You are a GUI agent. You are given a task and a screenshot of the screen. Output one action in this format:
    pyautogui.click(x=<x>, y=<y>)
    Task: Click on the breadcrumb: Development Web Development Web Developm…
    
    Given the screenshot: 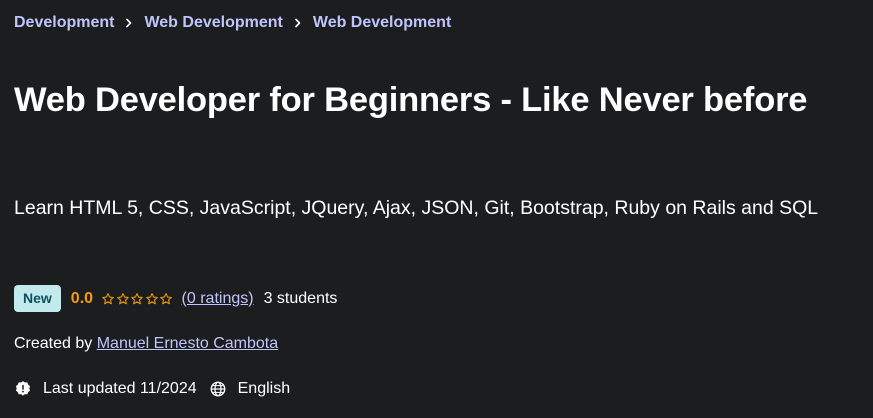 What is the action you would take?
    pyautogui.click(x=232, y=23)
    